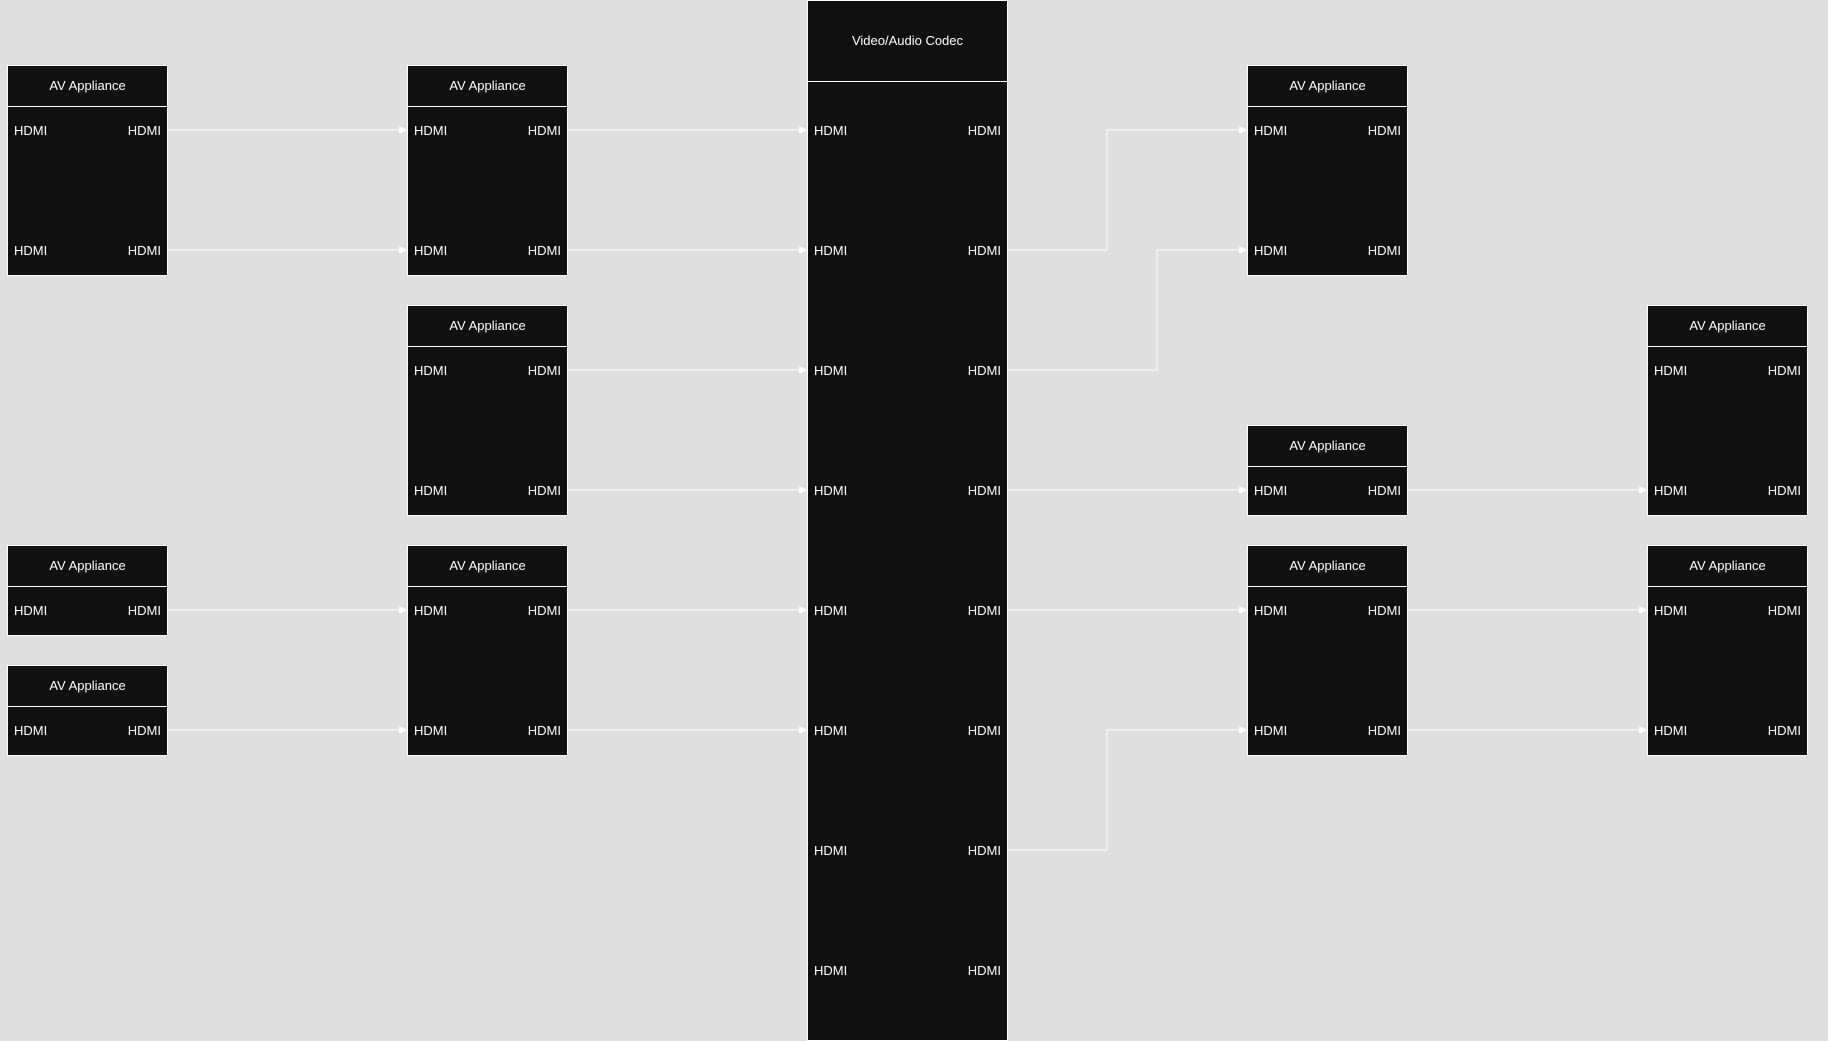  What do you see at coordinates (1784, 371) in the screenshot?
I see `appliance-10-port-out-1: HDMI` at bounding box center [1784, 371].